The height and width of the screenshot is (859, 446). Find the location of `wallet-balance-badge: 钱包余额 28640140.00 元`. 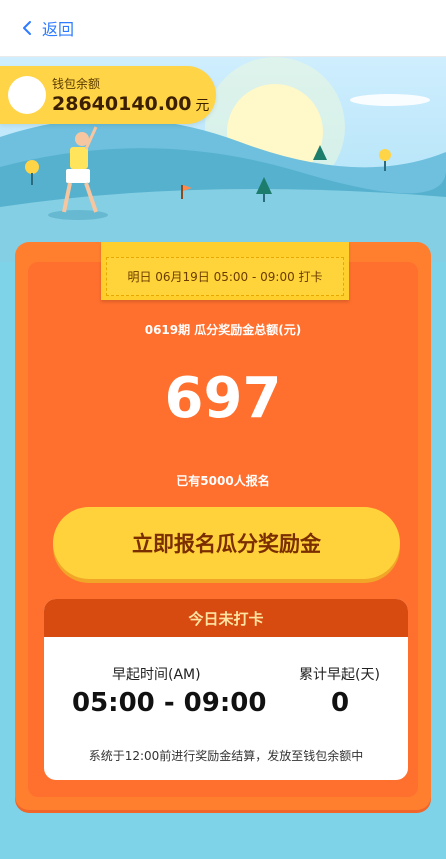

wallet-balance-badge: 钱包余额 28640140.00 元 is located at coordinates (108, 95).